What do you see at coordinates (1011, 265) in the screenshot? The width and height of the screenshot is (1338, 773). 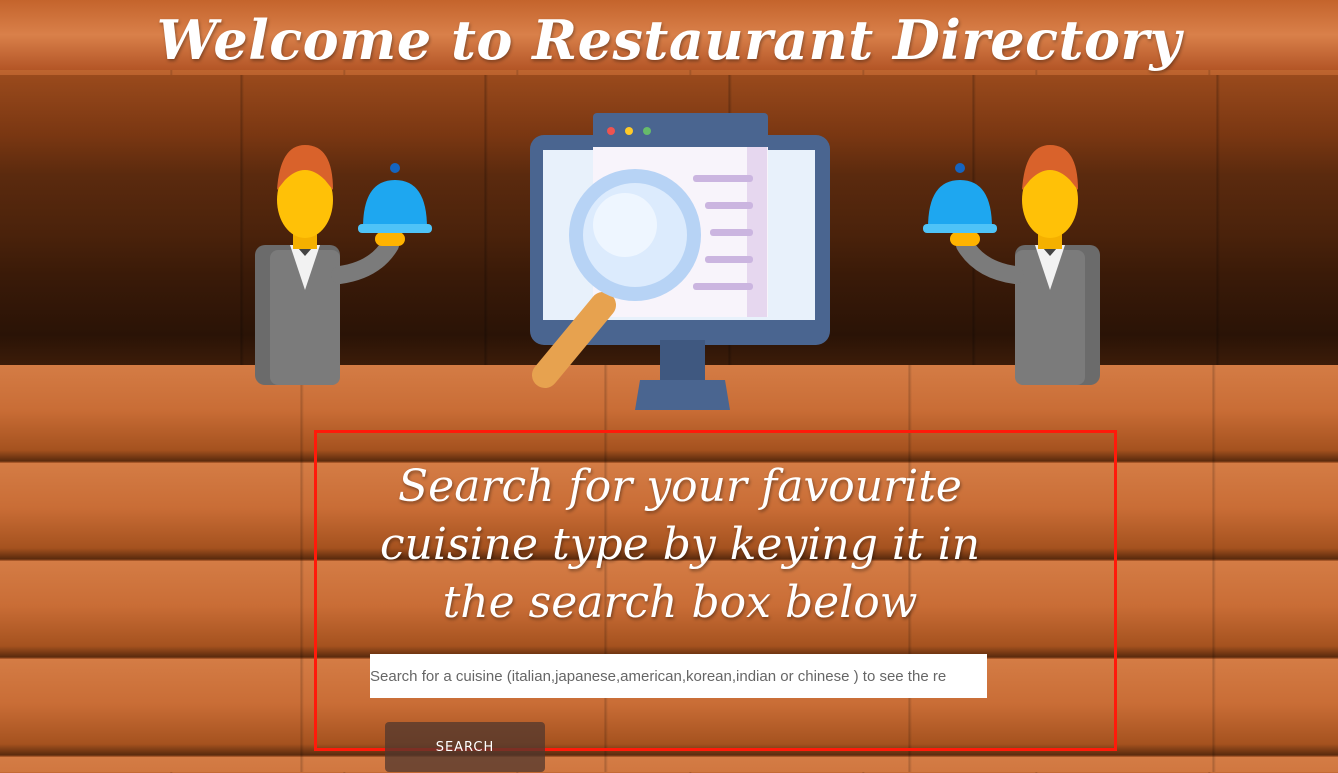 I see `waiter-right-icon` at bounding box center [1011, 265].